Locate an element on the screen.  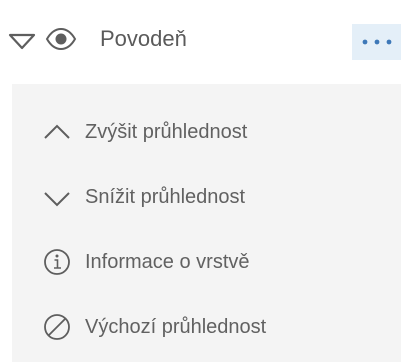
reset-icon is located at coordinates (57, 327).